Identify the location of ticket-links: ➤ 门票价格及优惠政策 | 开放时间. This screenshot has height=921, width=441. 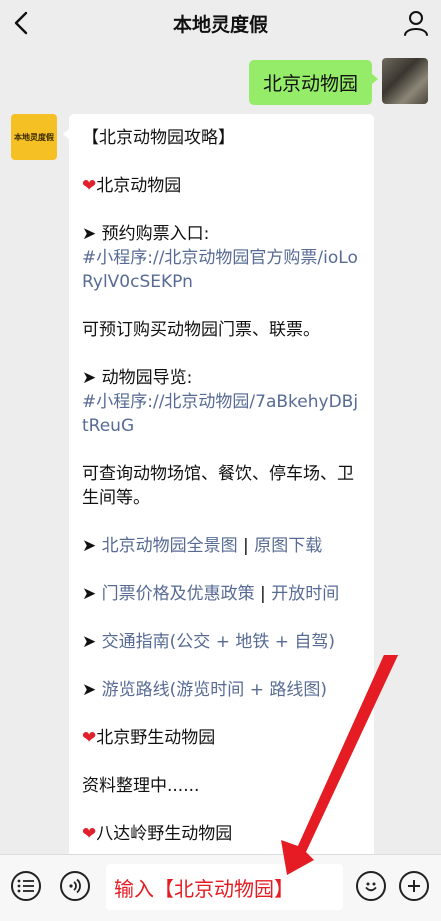
(211, 594).